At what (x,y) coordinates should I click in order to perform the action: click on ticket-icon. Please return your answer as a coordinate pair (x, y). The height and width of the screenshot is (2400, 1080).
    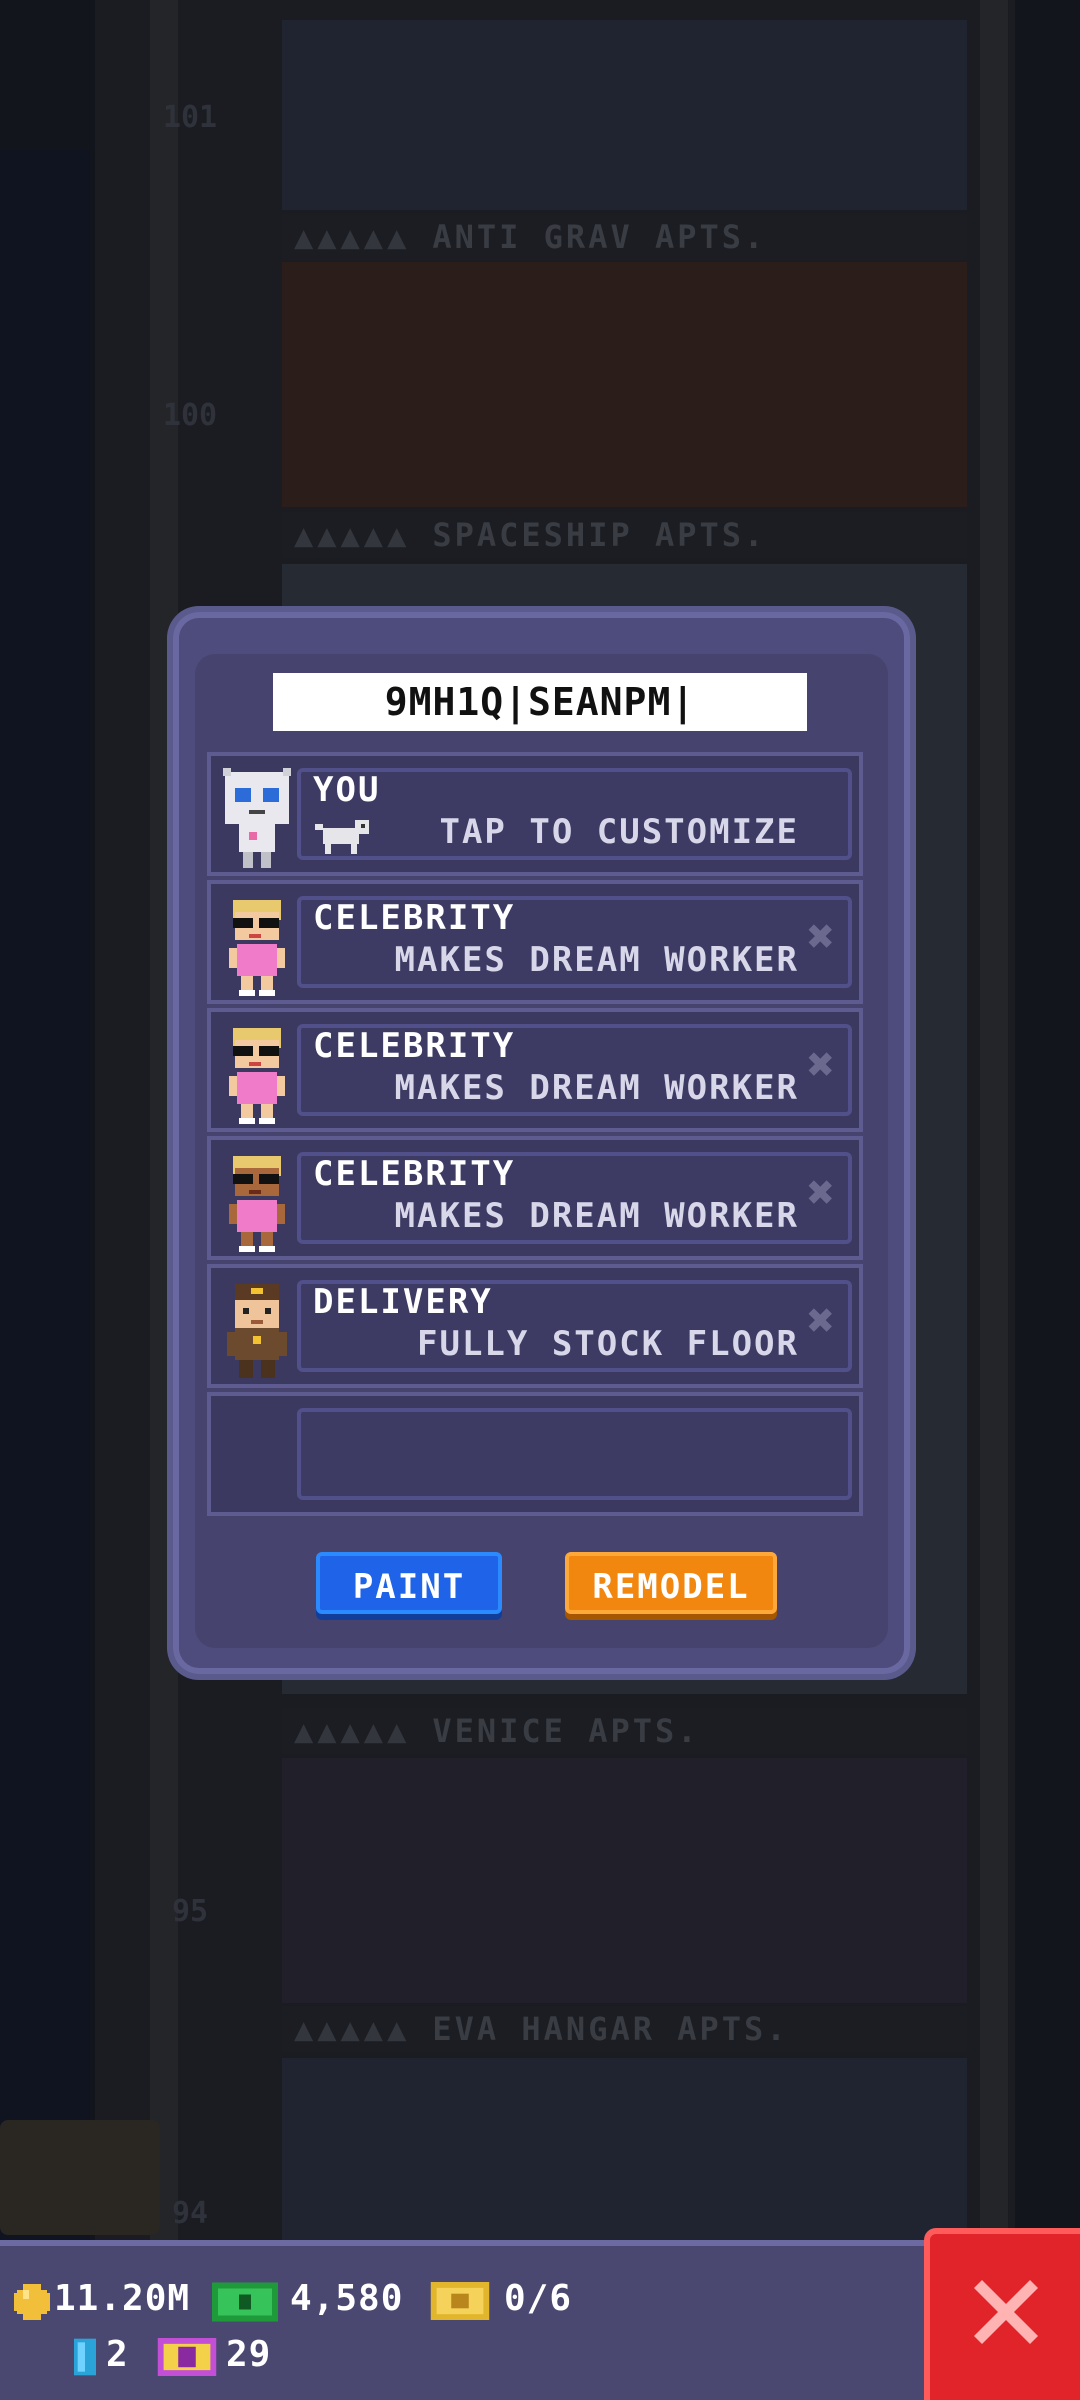
    Looking at the image, I should click on (460, 2301).